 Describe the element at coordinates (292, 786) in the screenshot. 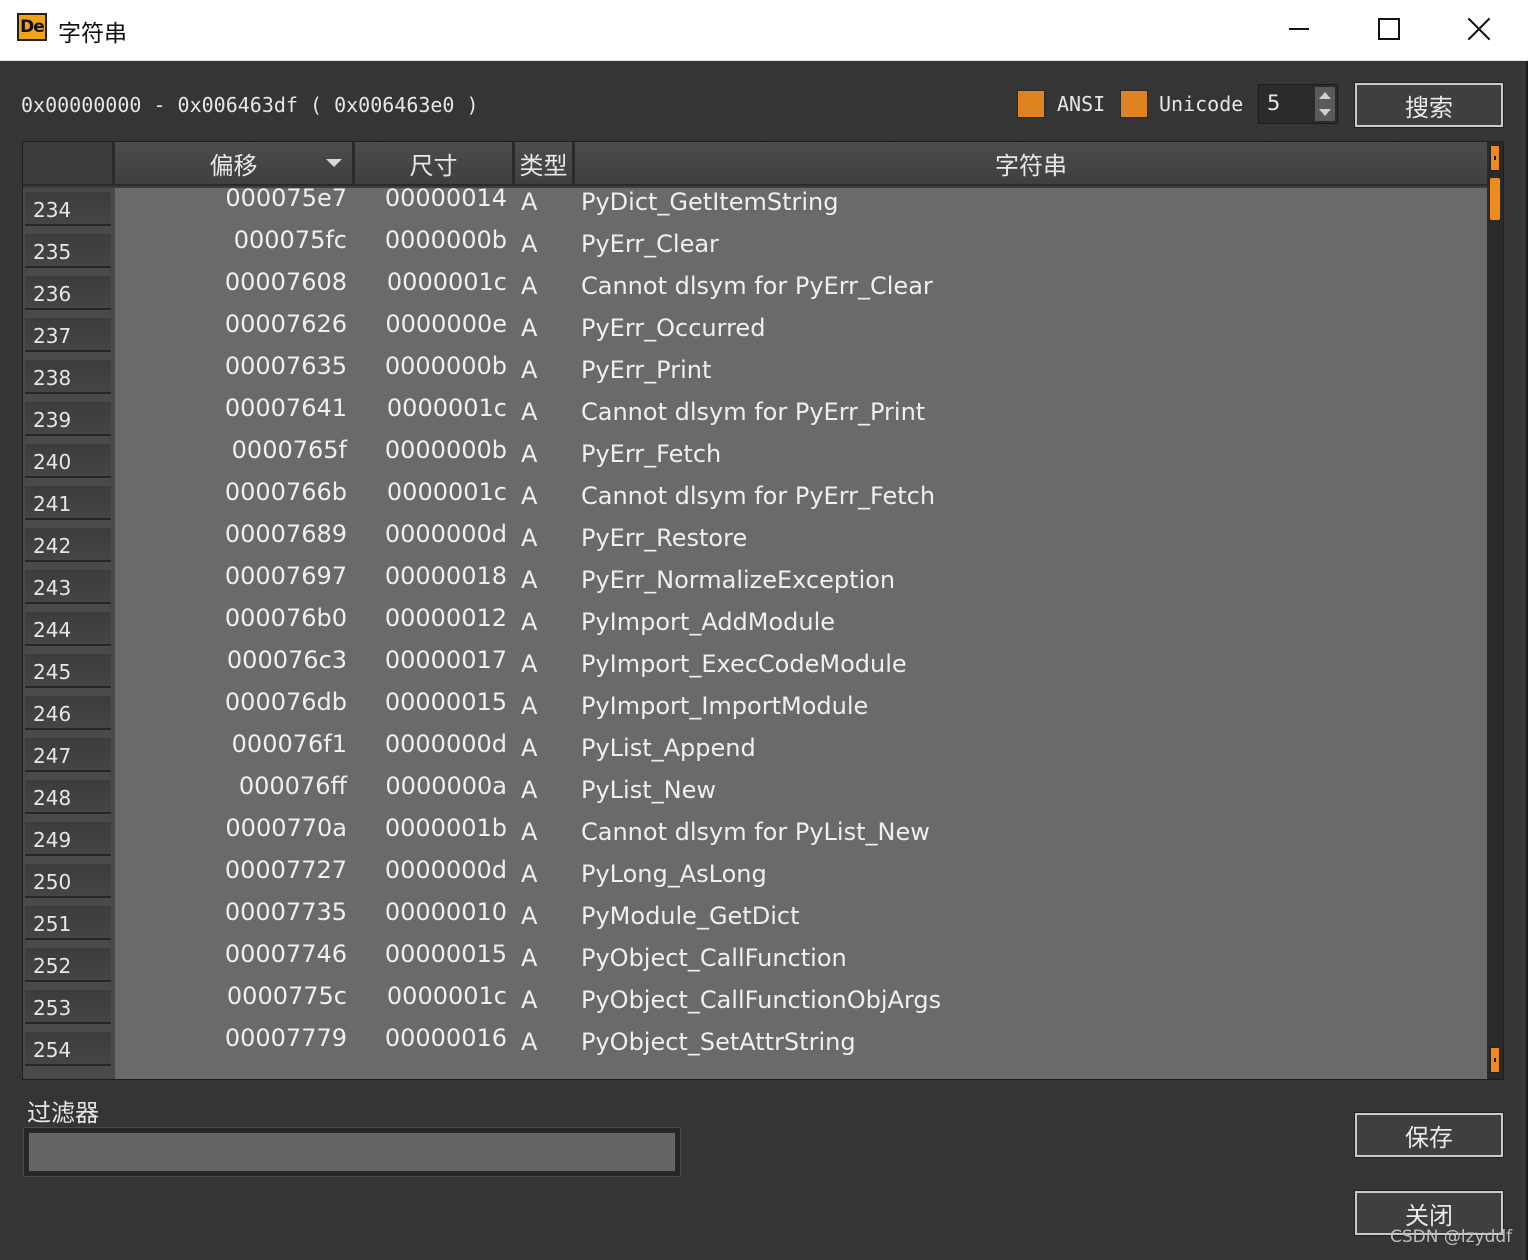

I see `offset-cell: 000076ff` at that location.